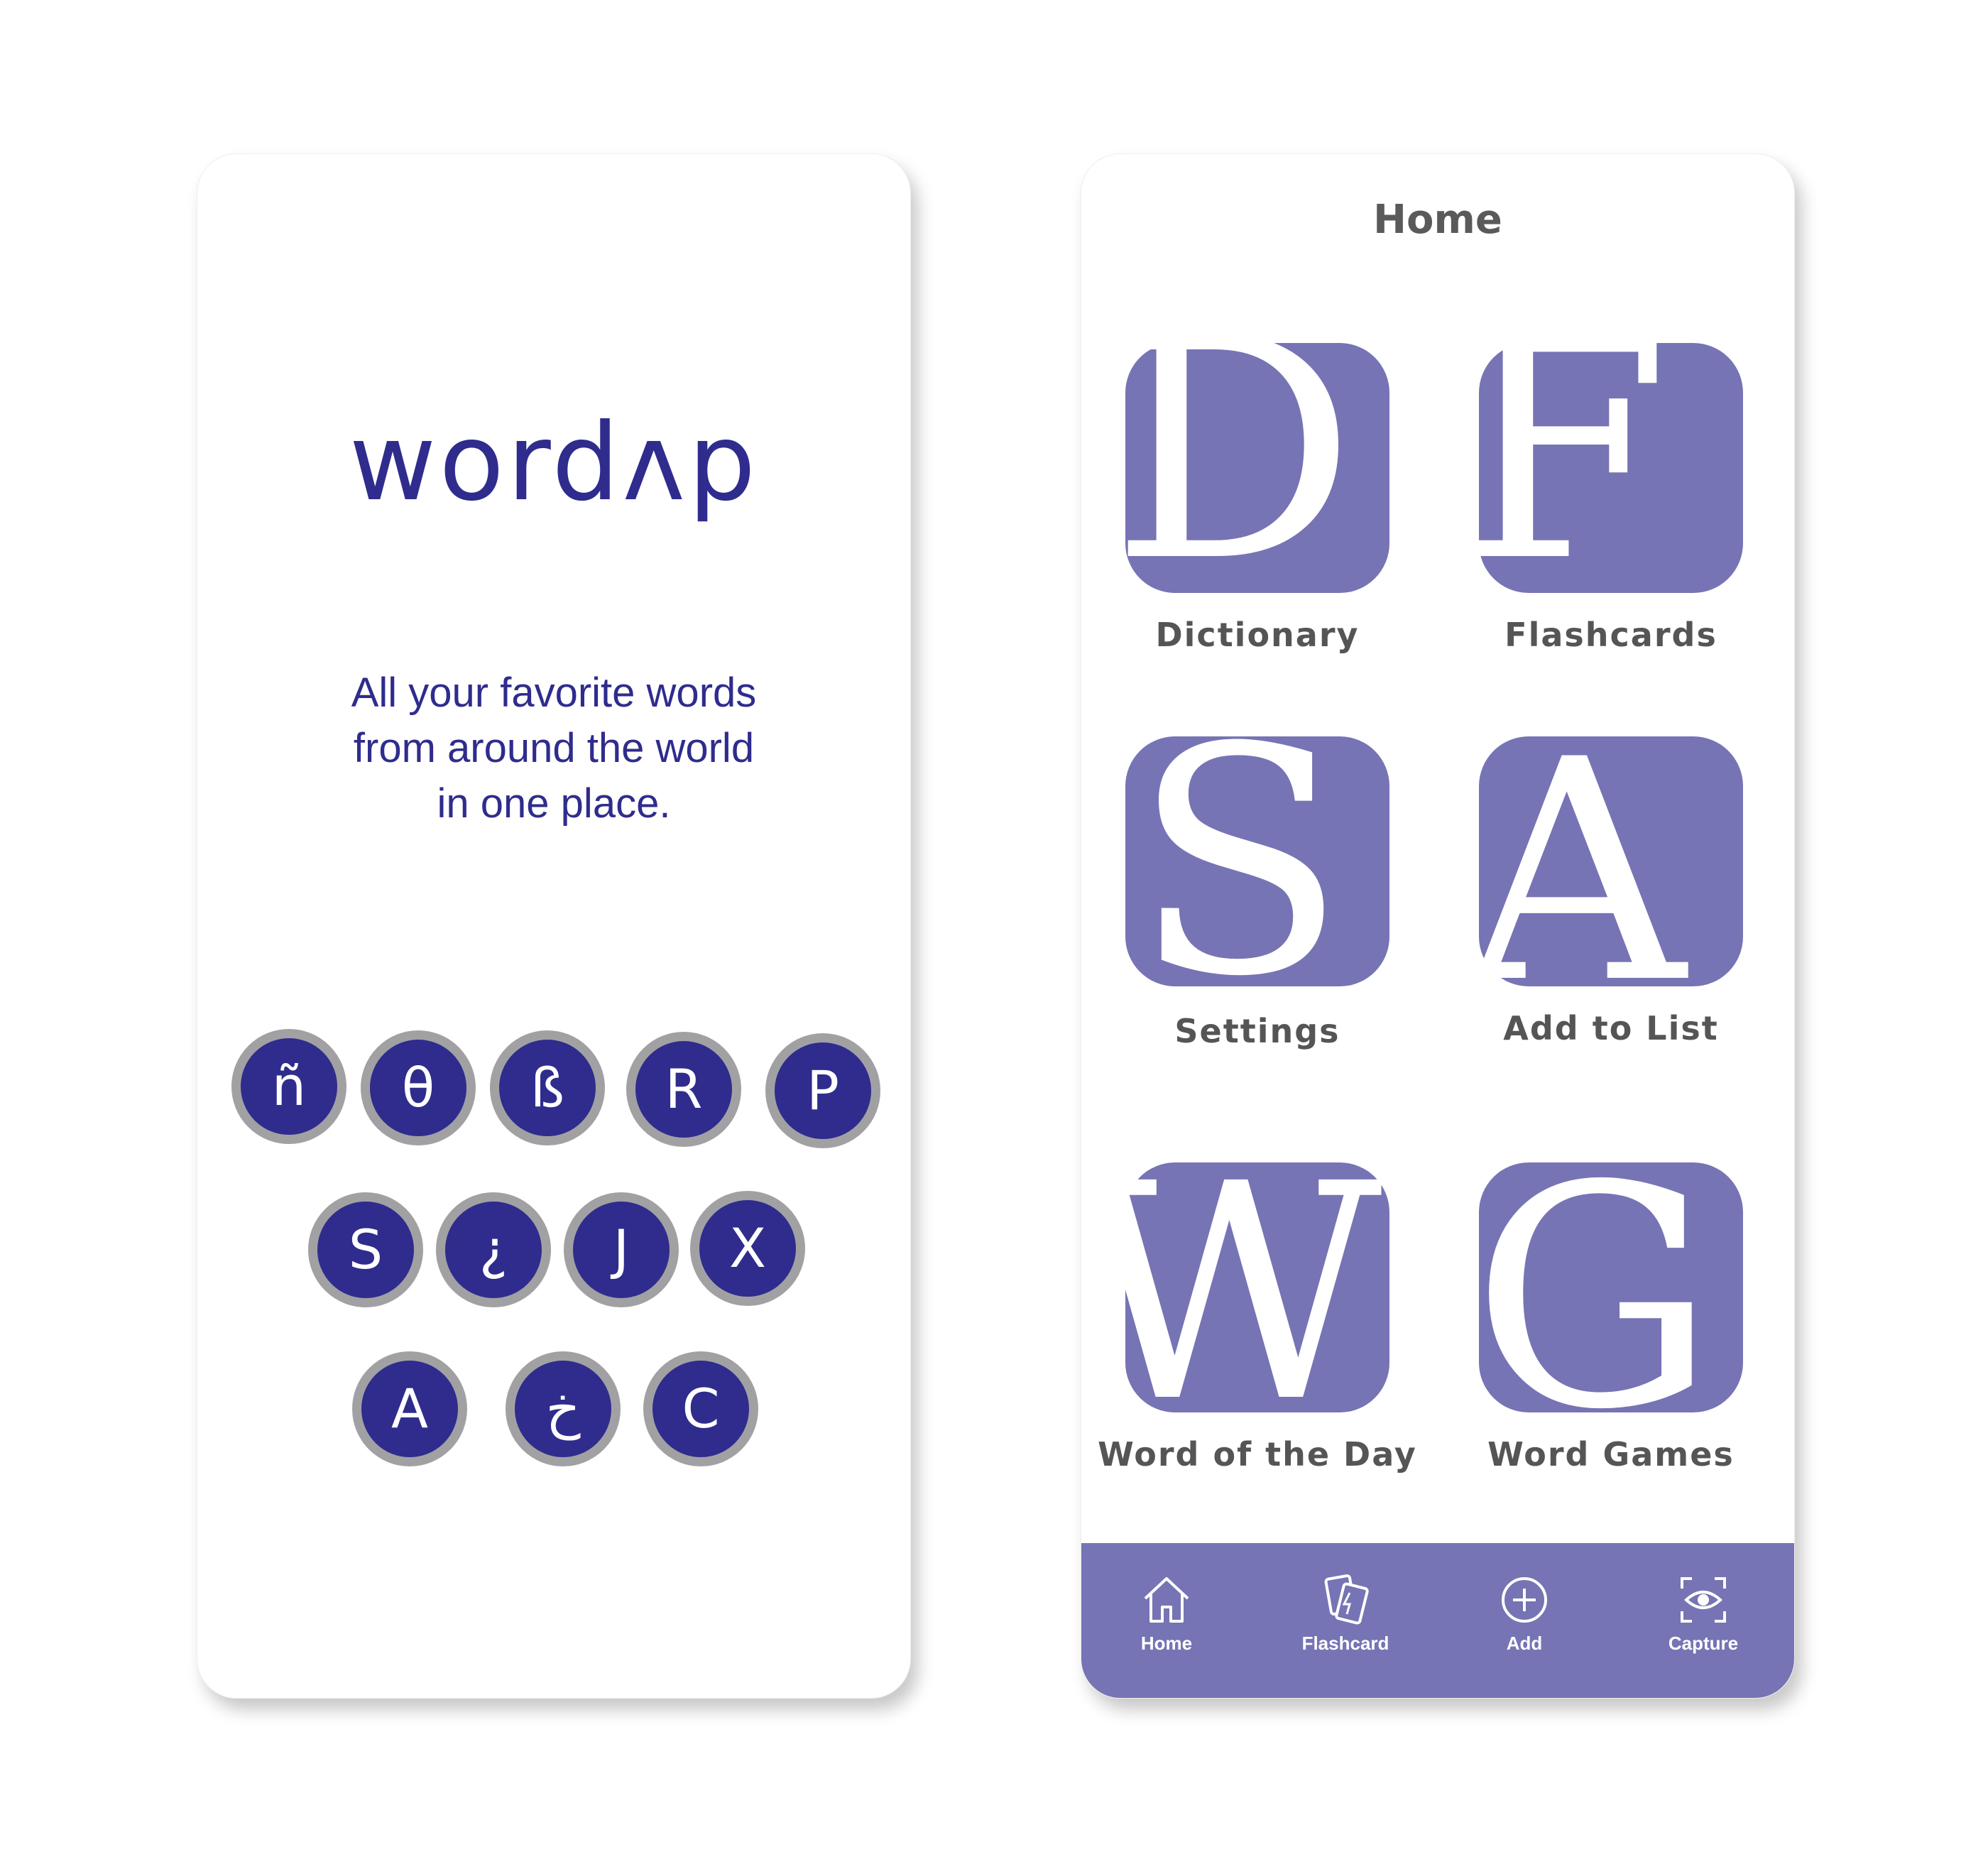 Image resolution: width=1988 pixels, height=1852 pixels. I want to click on letter-coin: θ, so click(418, 1088).